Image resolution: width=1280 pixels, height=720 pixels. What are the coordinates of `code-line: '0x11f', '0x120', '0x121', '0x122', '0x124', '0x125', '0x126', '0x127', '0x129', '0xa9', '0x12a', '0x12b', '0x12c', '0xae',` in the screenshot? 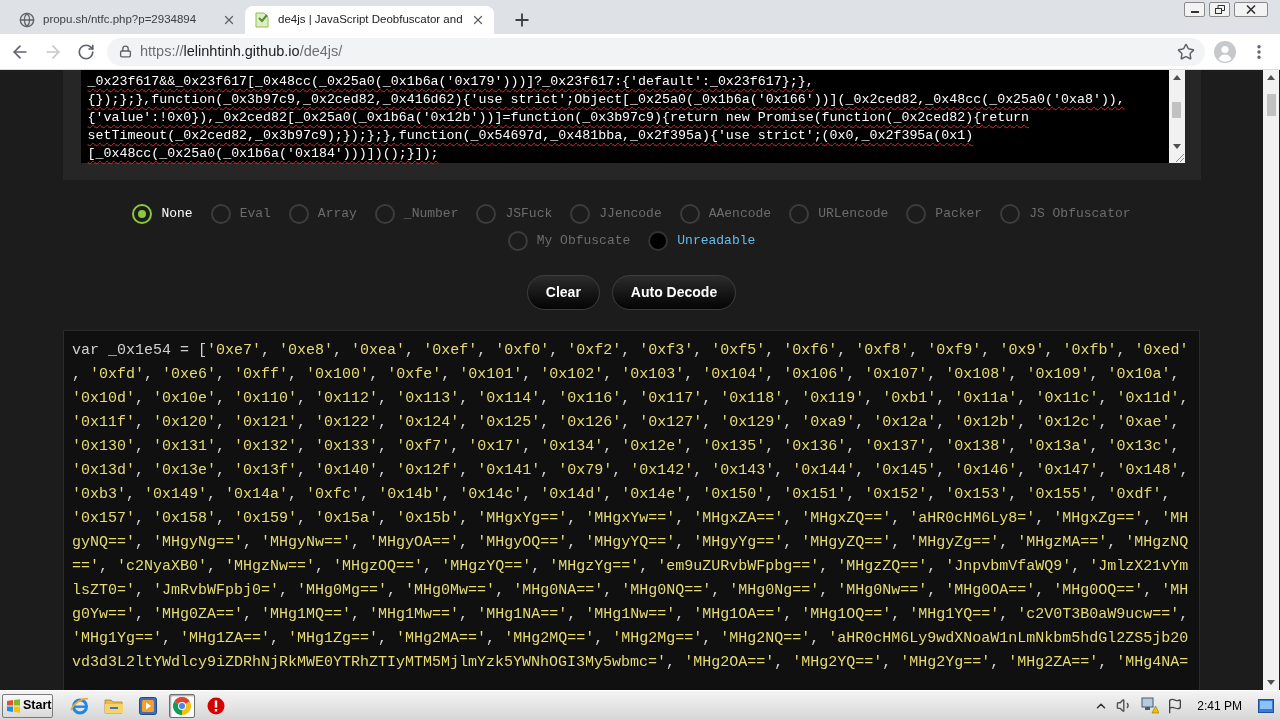 It's located at (626, 423).